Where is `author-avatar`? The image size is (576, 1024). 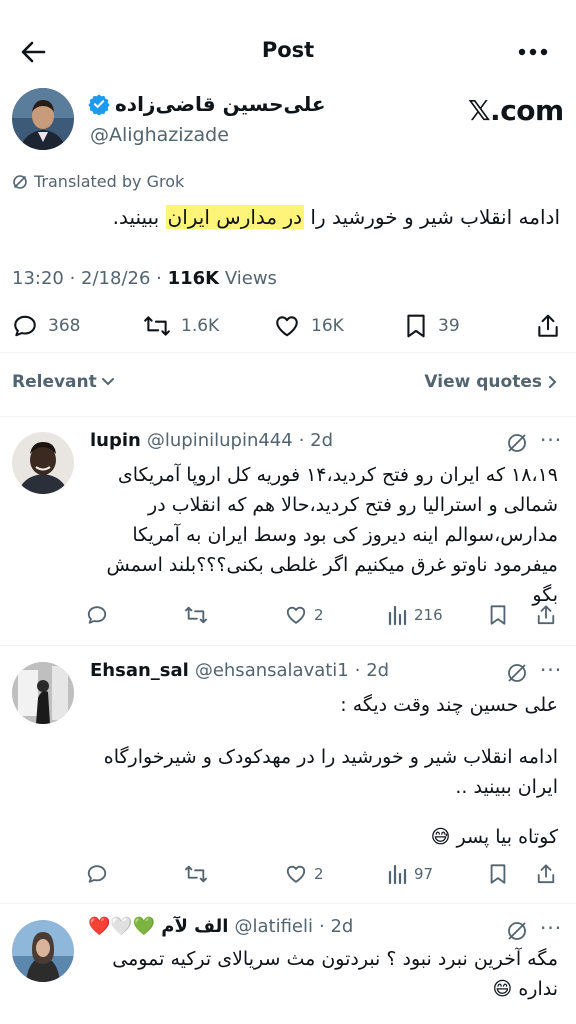
author-avatar is located at coordinates (43, 119).